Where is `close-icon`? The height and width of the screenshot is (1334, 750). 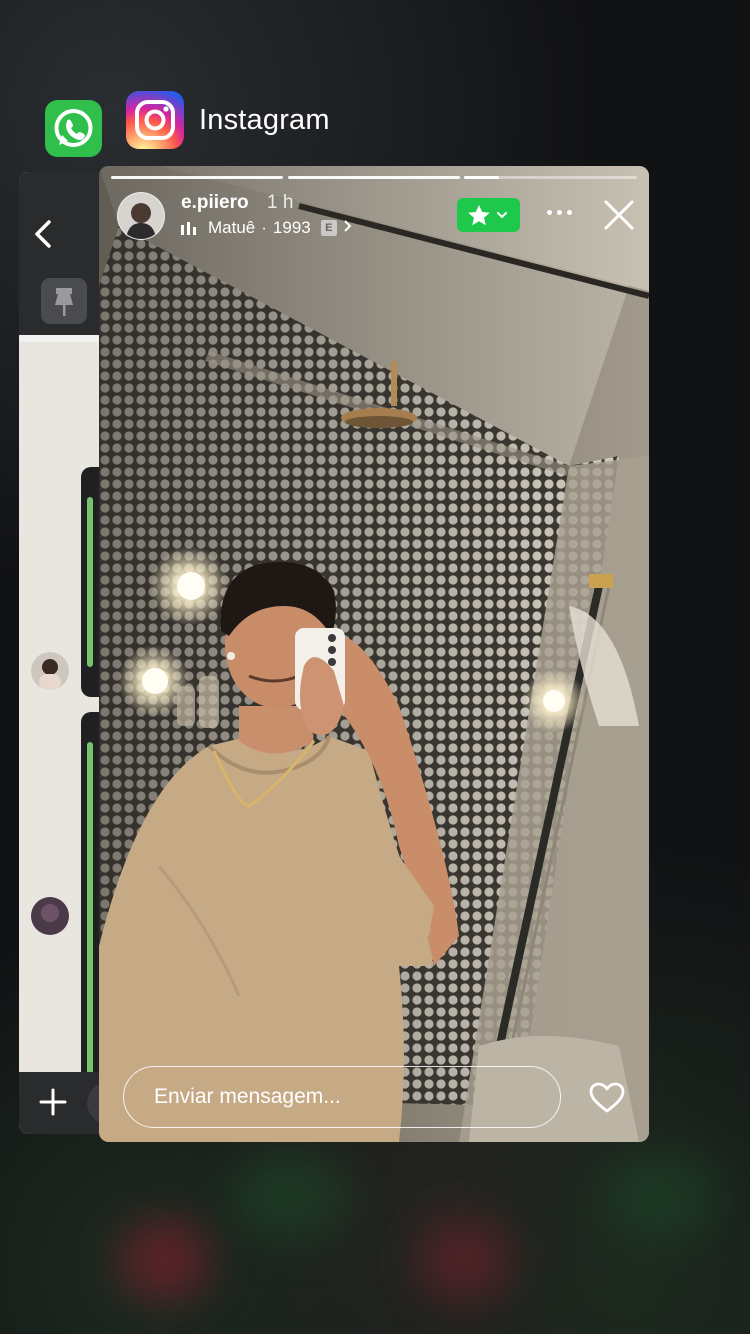 close-icon is located at coordinates (619, 215).